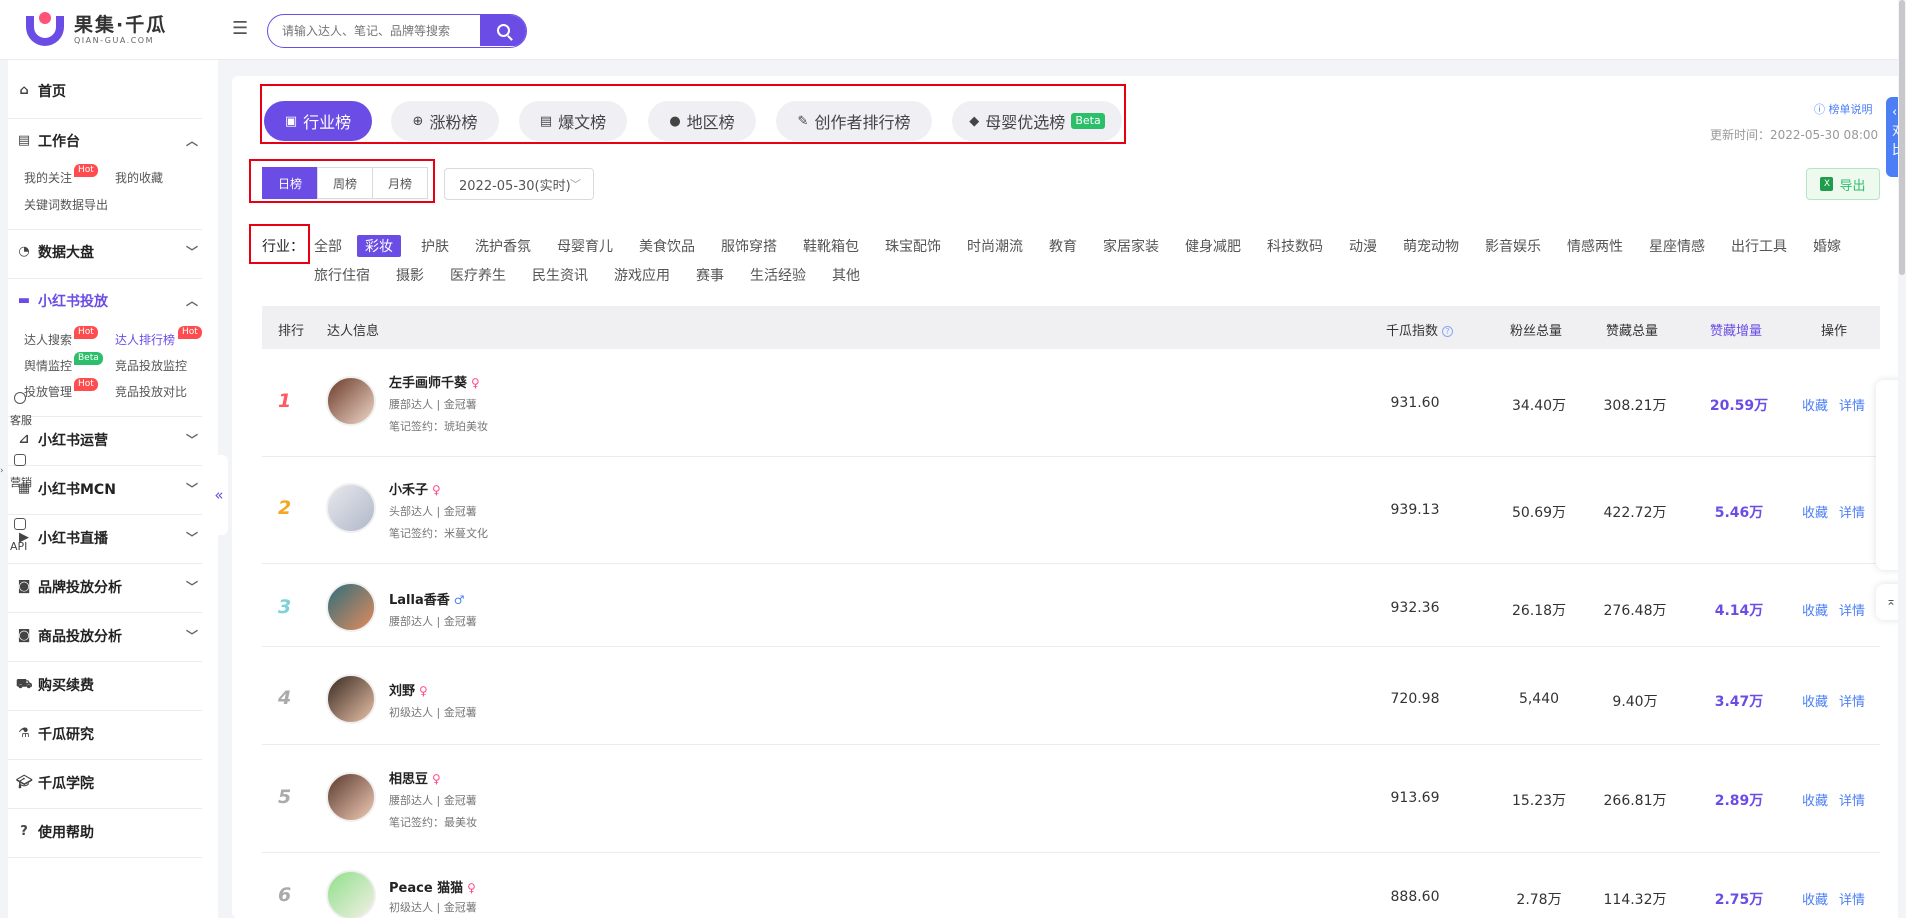 The width and height of the screenshot is (1906, 918). Describe the element at coordinates (519, 184) in the screenshot. I see `date-select: 2022-05-30(实时) ﹀` at that location.